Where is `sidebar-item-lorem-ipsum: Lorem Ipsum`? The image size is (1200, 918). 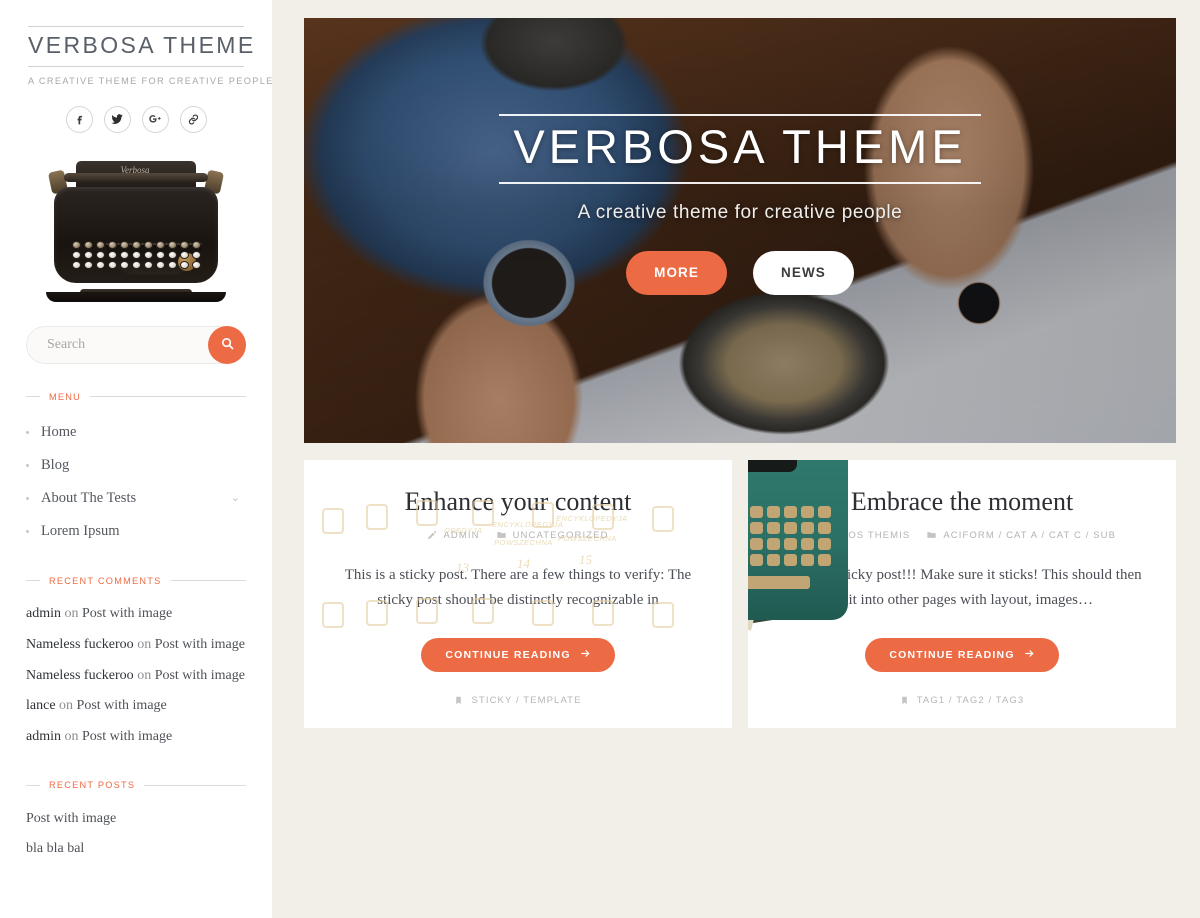 sidebar-item-lorem-ipsum: Lorem Ipsum is located at coordinates (136, 531).